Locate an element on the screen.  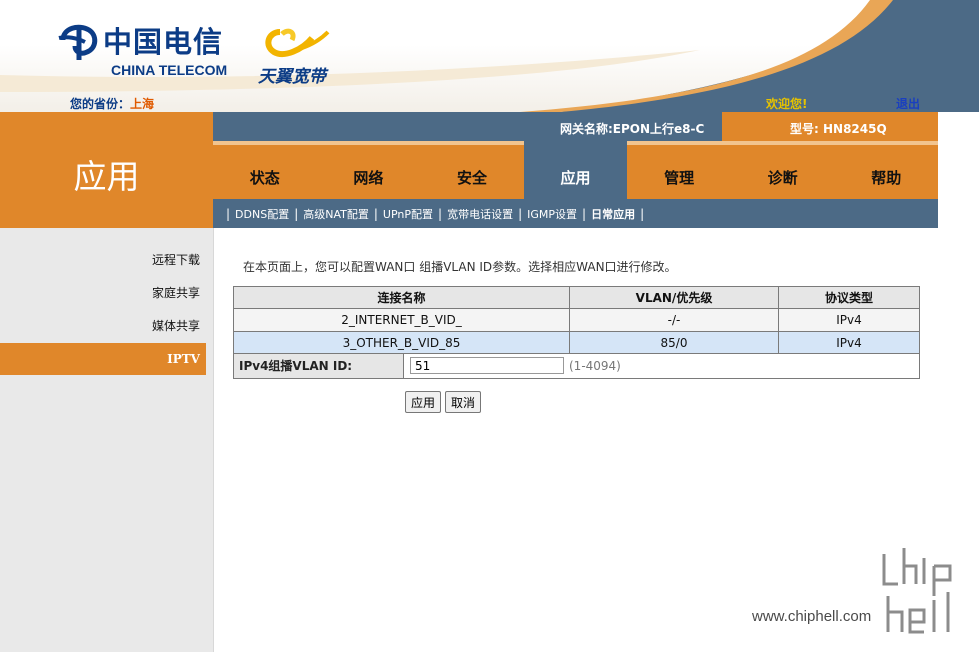
table-row: 2_INTERNET_B_VID_ -/- IPv4 is located at coordinates (576, 320).